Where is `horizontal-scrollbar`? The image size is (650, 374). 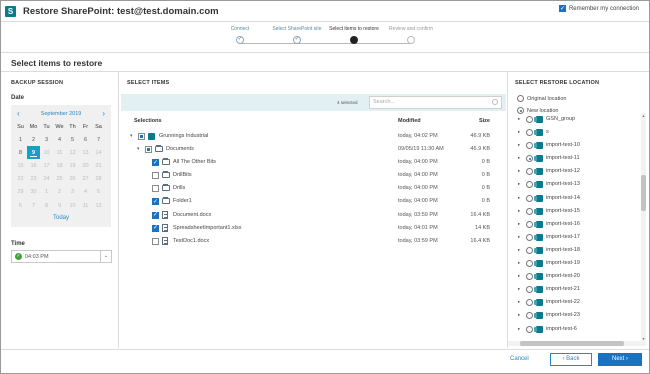
horizontal-scrollbar is located at coordinates (577, 343).